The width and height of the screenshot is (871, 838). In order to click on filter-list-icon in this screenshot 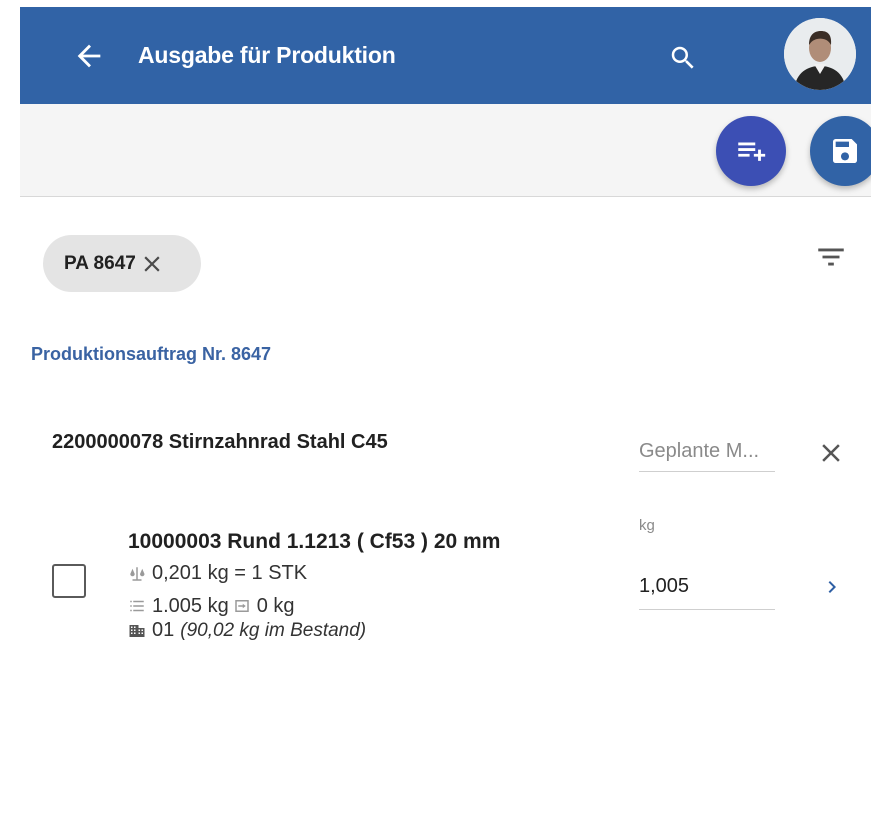, I will do `click(831, 257)`.